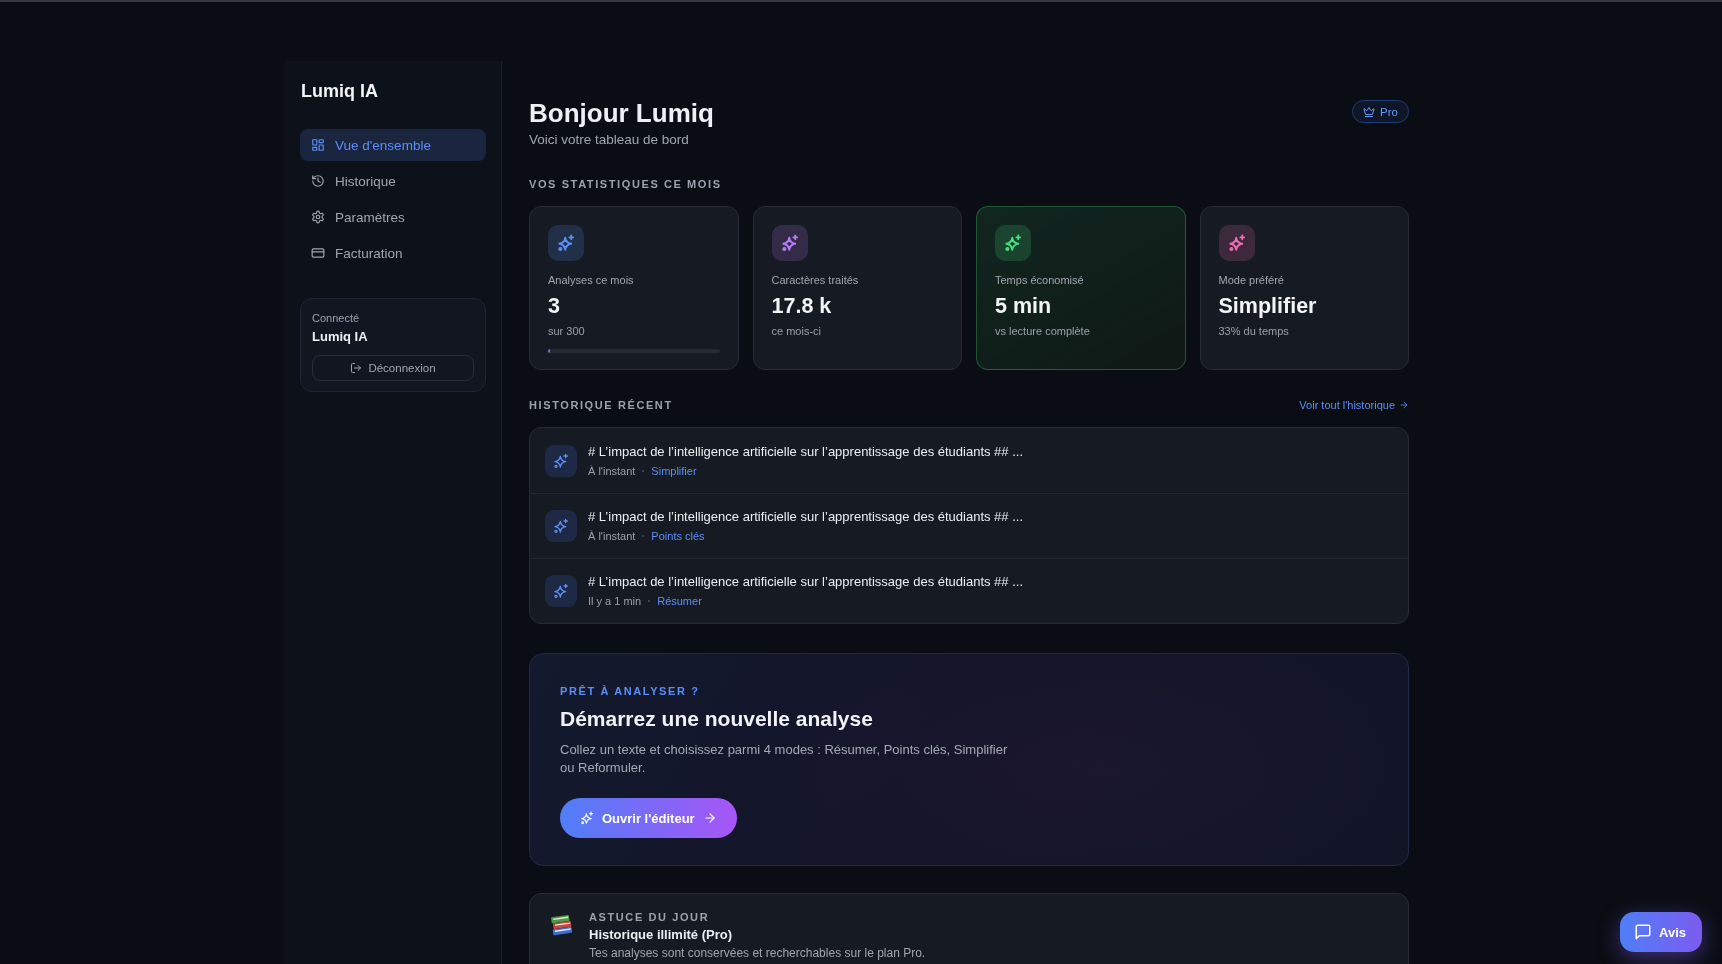 The image size is (1722, 964). Describe the element at coordinates (1023, 306) in the screenshot. I see `stat-value: 5 min` at that location.